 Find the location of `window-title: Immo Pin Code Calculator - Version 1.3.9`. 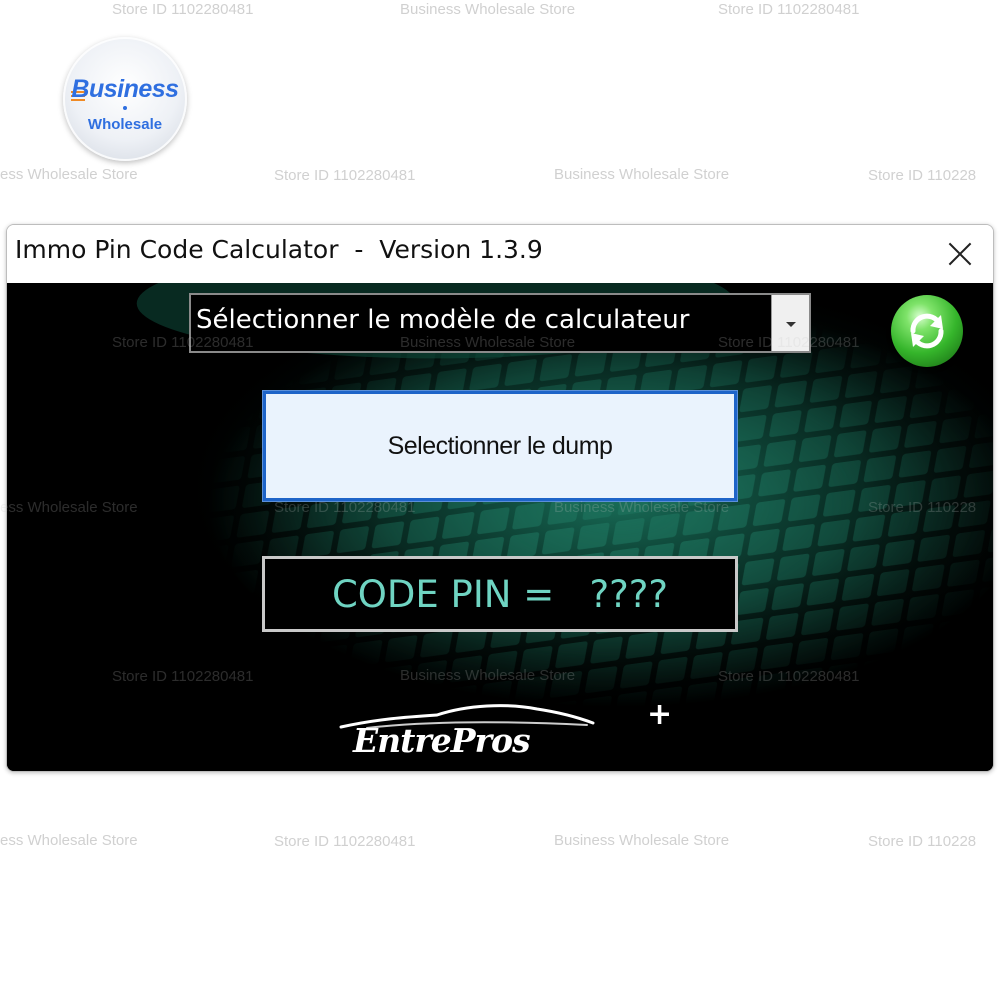

window-title: Immo Pin Code Calculator - Version 1.3.9 is located at coordinates (279, 249).